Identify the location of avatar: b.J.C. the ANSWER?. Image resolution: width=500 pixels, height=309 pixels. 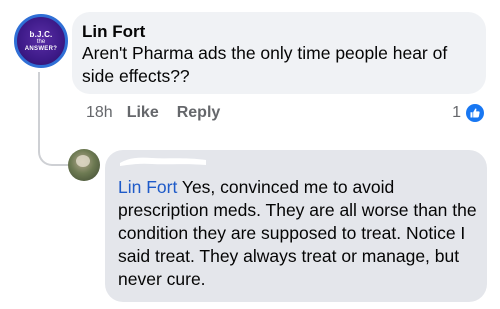
(41, 41).